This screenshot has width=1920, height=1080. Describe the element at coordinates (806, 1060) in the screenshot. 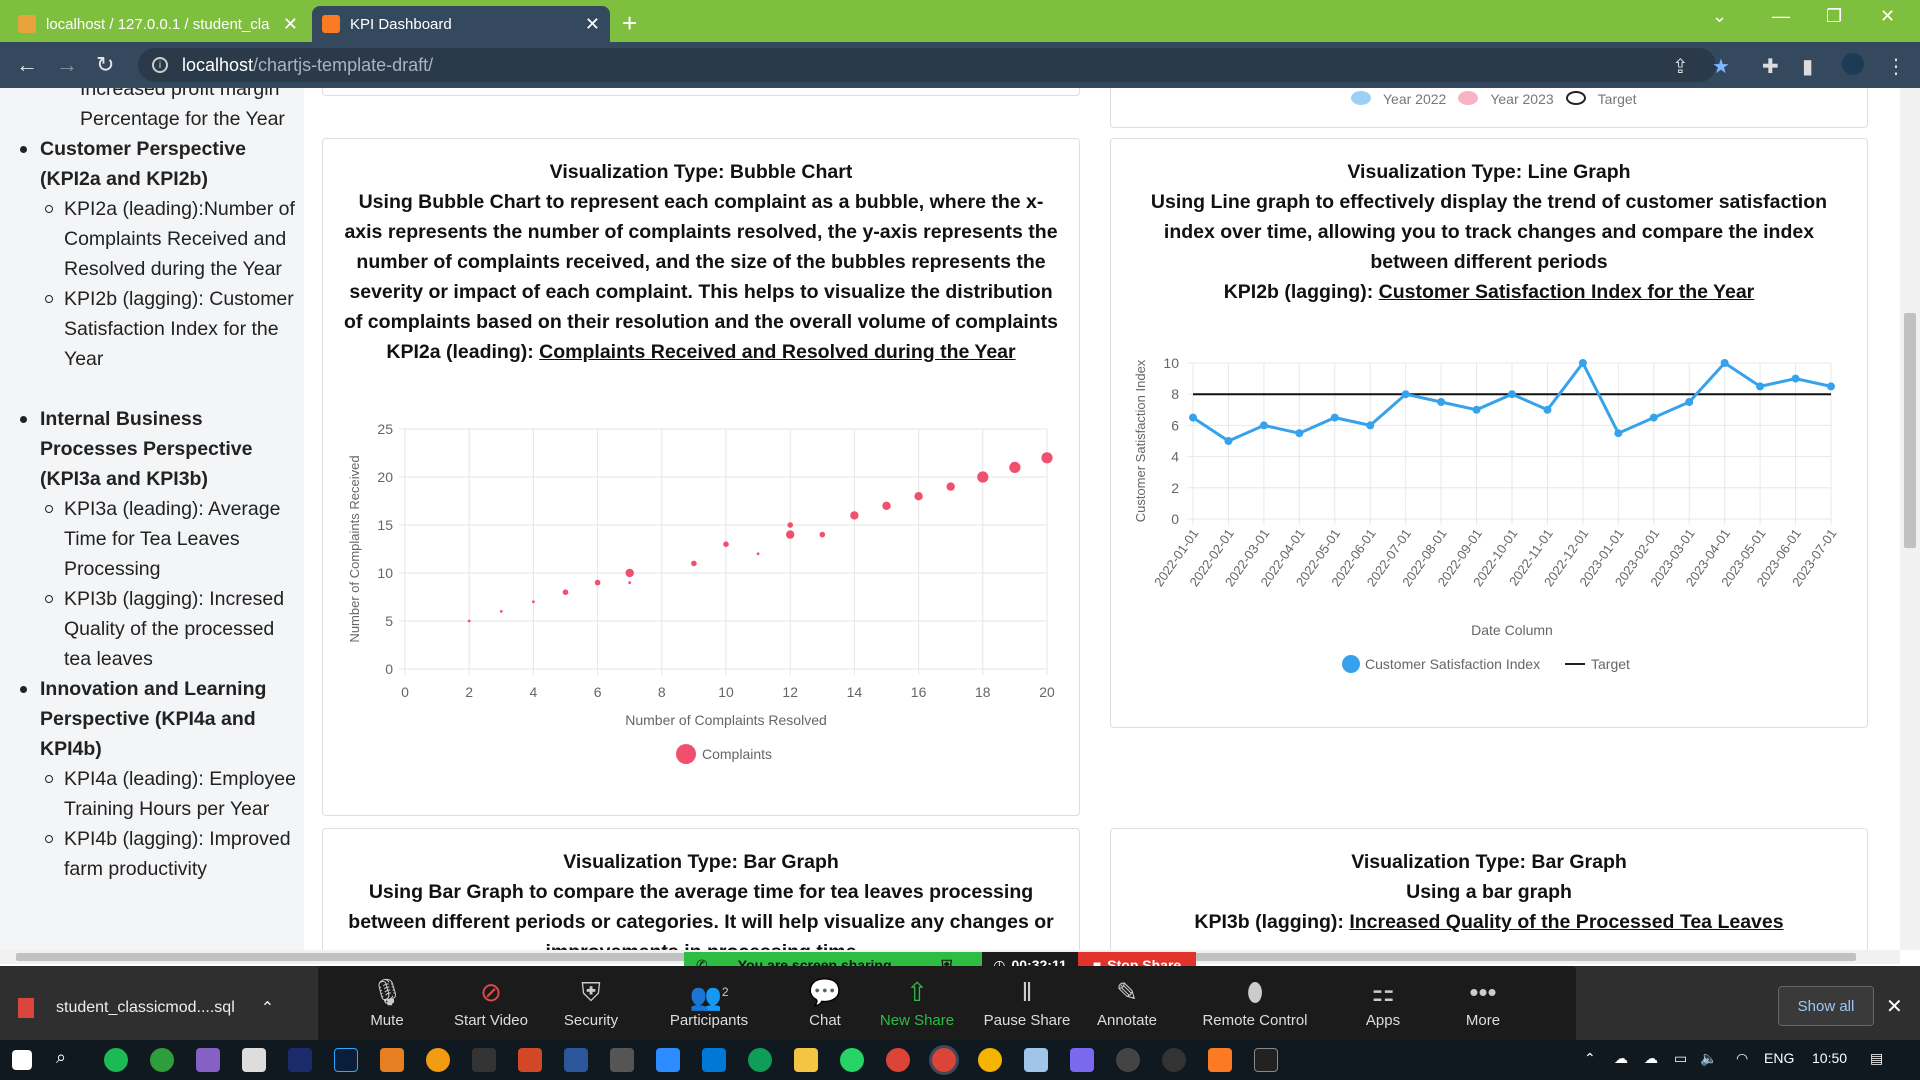

I see `file-explorer-icon` at that location.